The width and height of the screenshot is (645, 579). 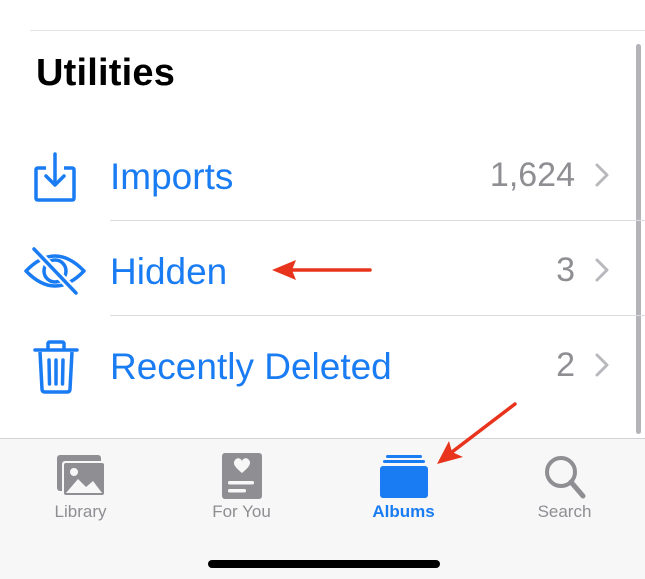 I want to click on section-title: Utilities, so click(x=106, y=73).